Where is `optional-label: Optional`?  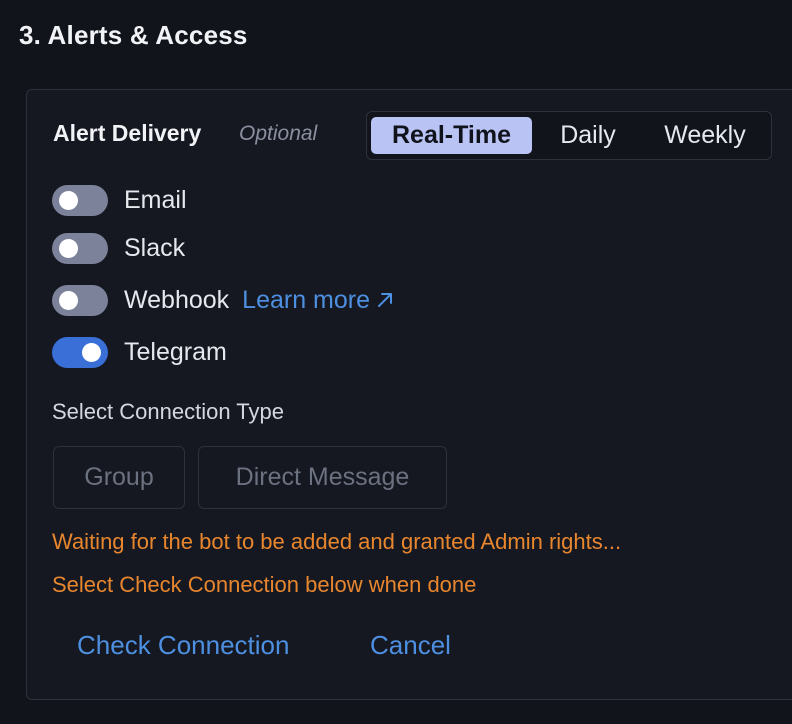
optional-label: Optional is located at coordinates (278, 133).